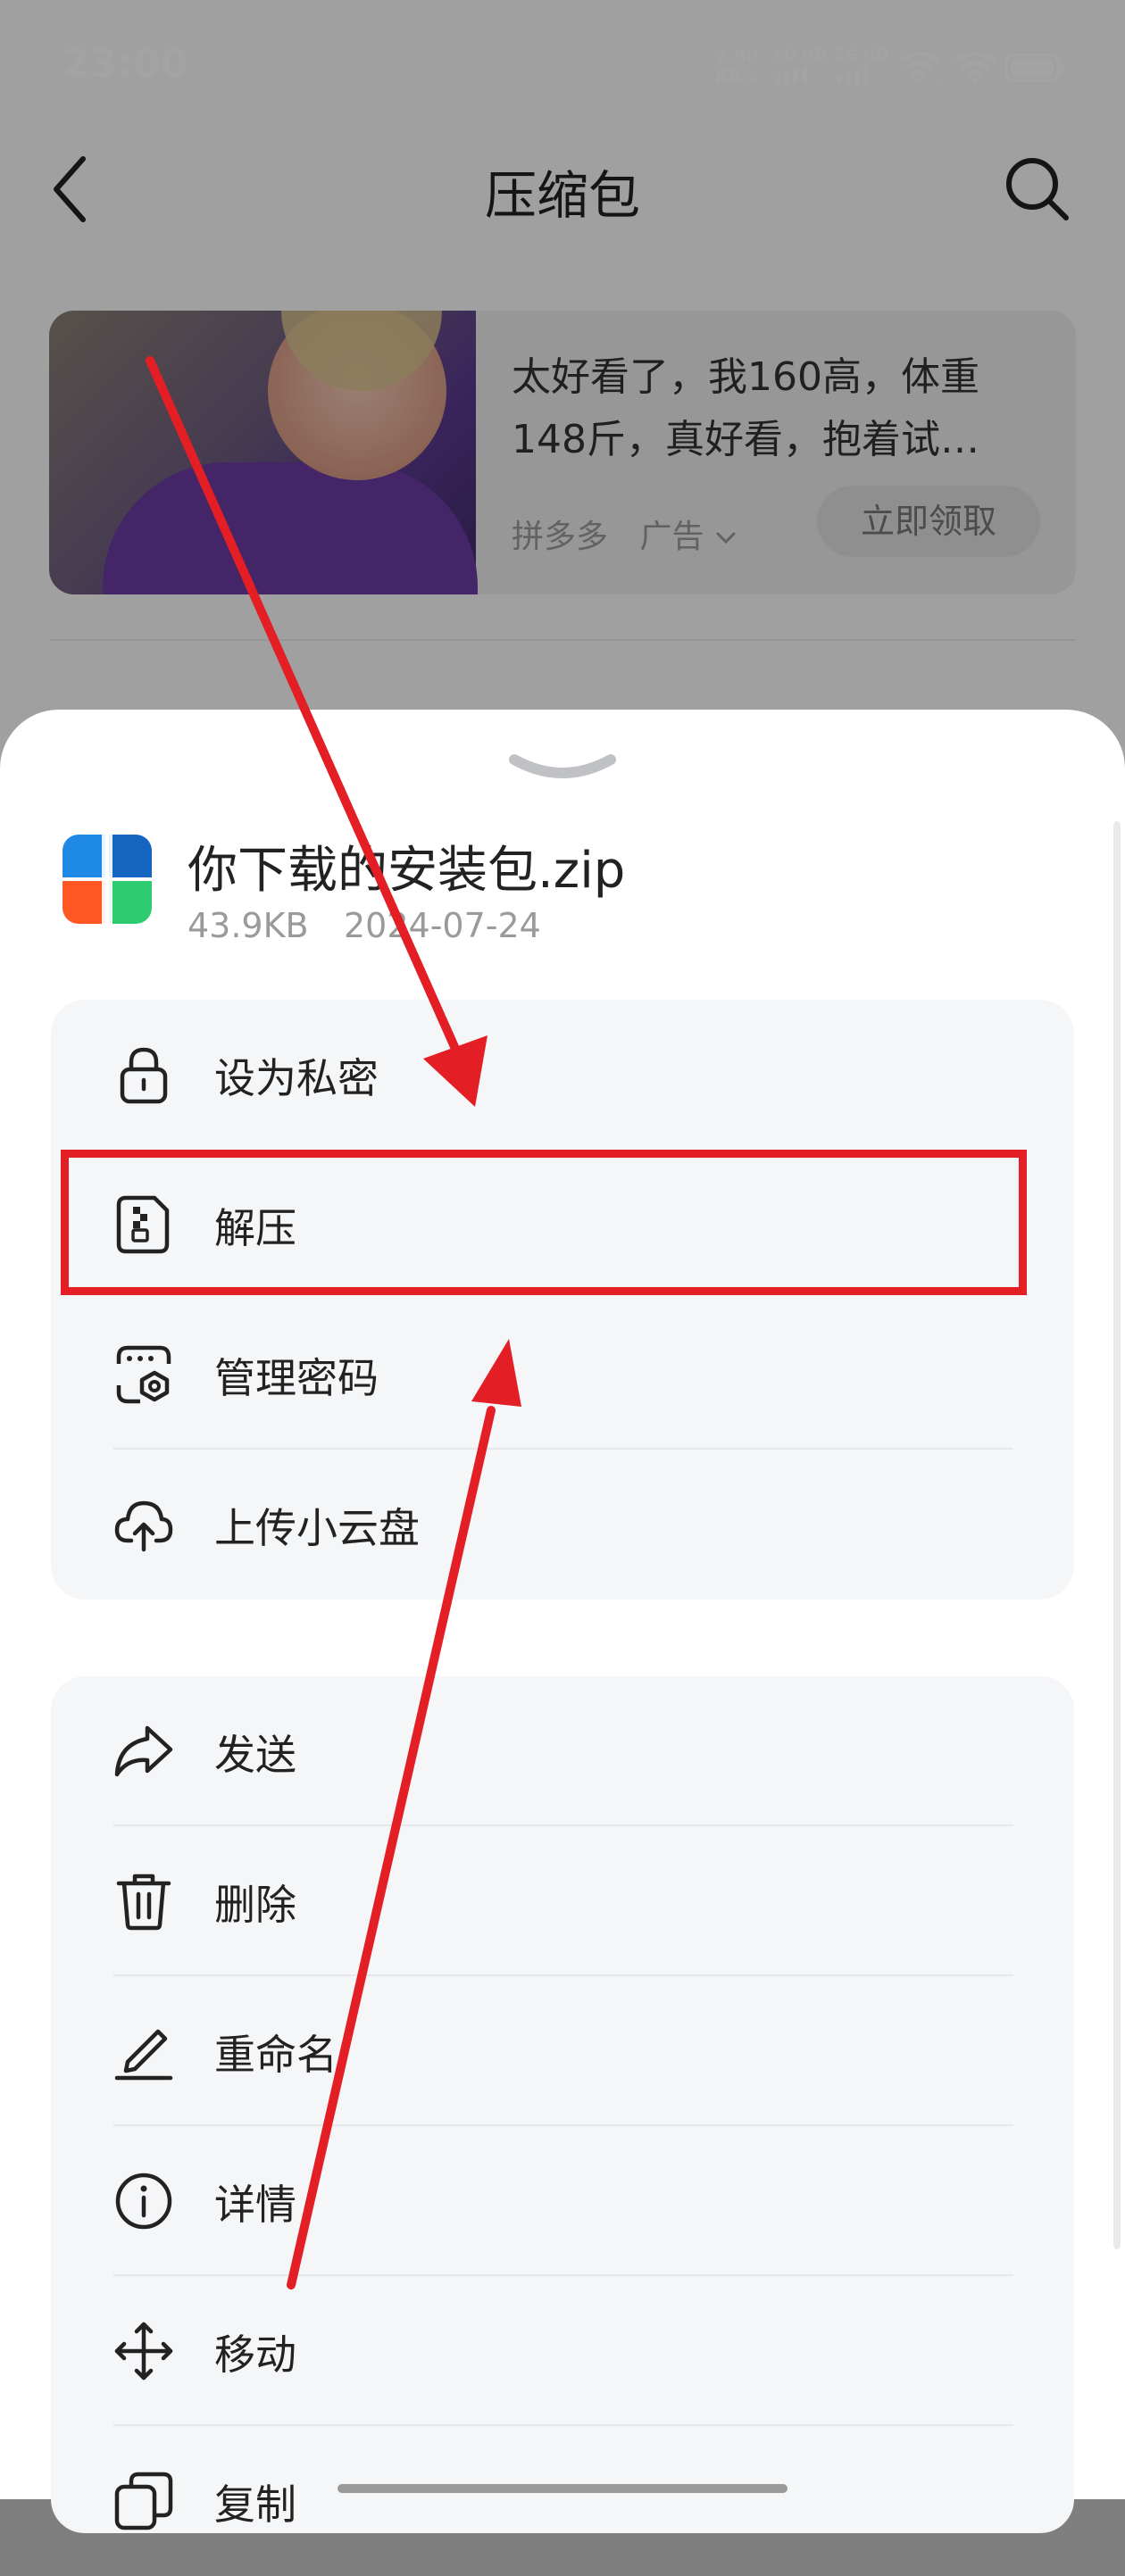 The height and width of the screenshot is (2576, 1125). What do you see at coordinates (563, 1751) in the screenshot?
I see `menu-item-send: 发送` at bounding box center [563, 1751].